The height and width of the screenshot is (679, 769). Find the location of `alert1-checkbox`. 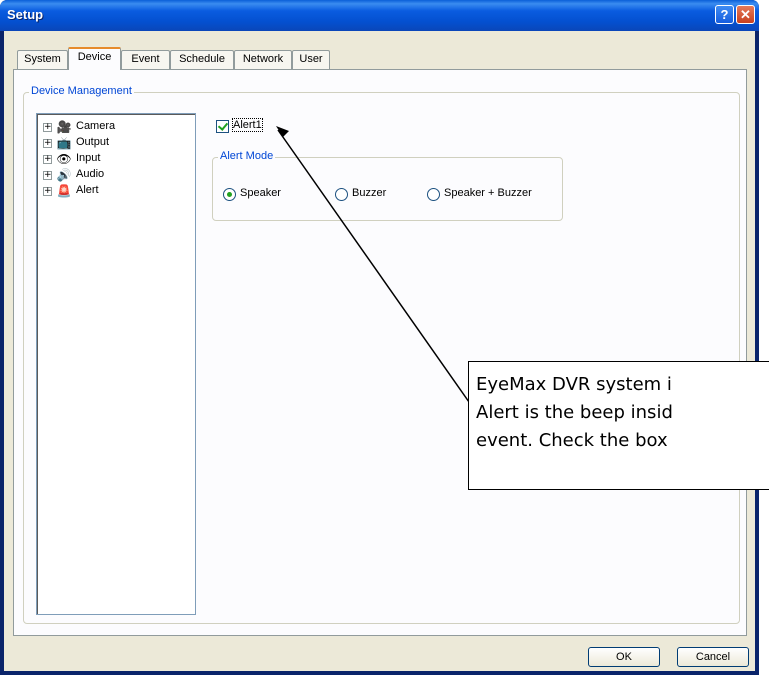

alert1-checkbox is located at coordinates (222, 126).